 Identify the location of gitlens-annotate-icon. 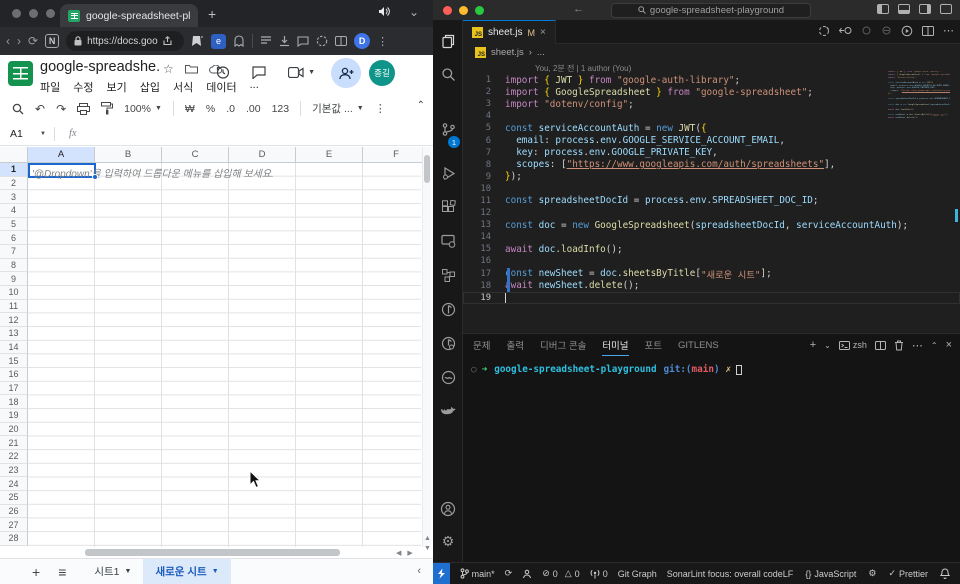
(824, 31).